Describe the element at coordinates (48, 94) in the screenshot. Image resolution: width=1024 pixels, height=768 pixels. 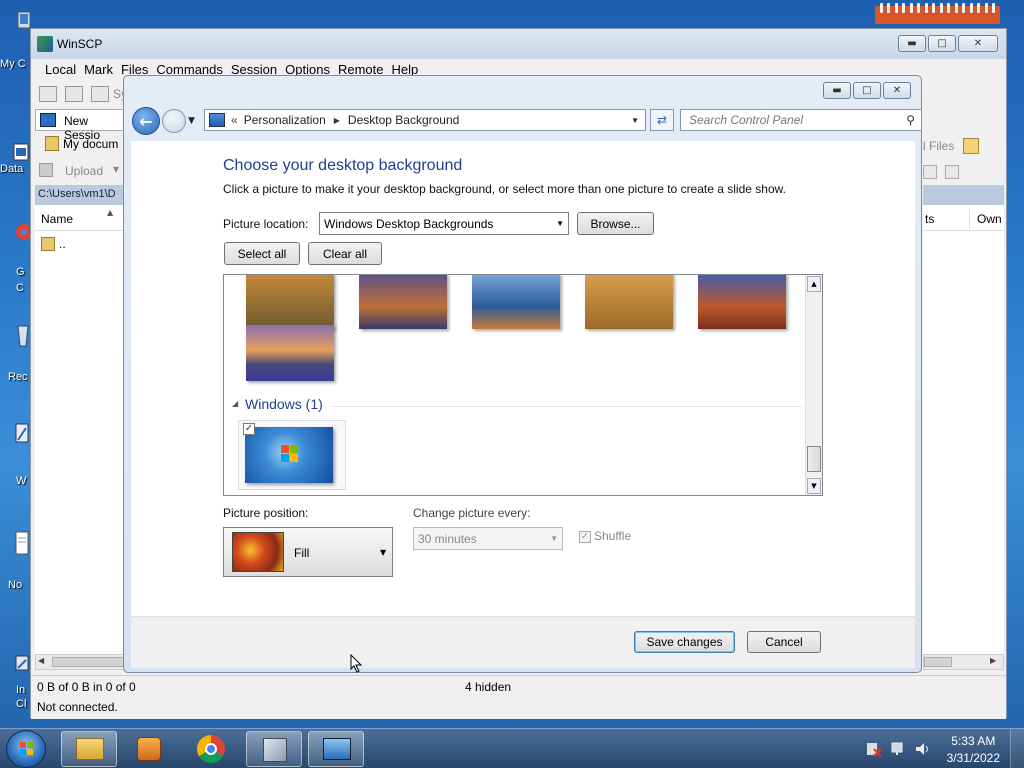
I see `compare-icon` at that location.